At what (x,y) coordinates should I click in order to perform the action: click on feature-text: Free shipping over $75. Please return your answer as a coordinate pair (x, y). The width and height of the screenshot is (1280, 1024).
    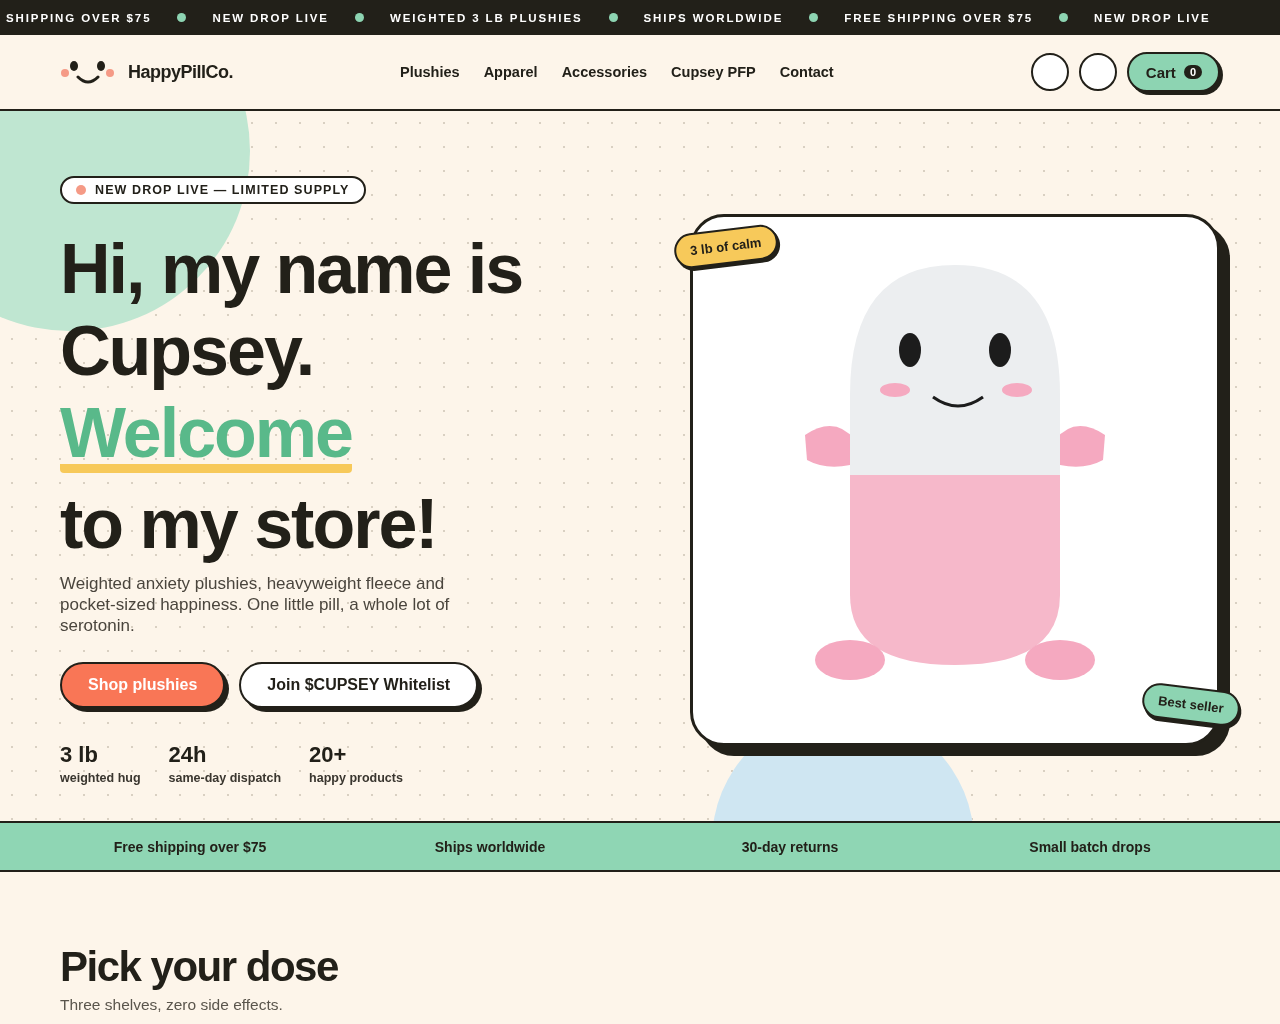
    Looking at the image, I should click on (190, 846).